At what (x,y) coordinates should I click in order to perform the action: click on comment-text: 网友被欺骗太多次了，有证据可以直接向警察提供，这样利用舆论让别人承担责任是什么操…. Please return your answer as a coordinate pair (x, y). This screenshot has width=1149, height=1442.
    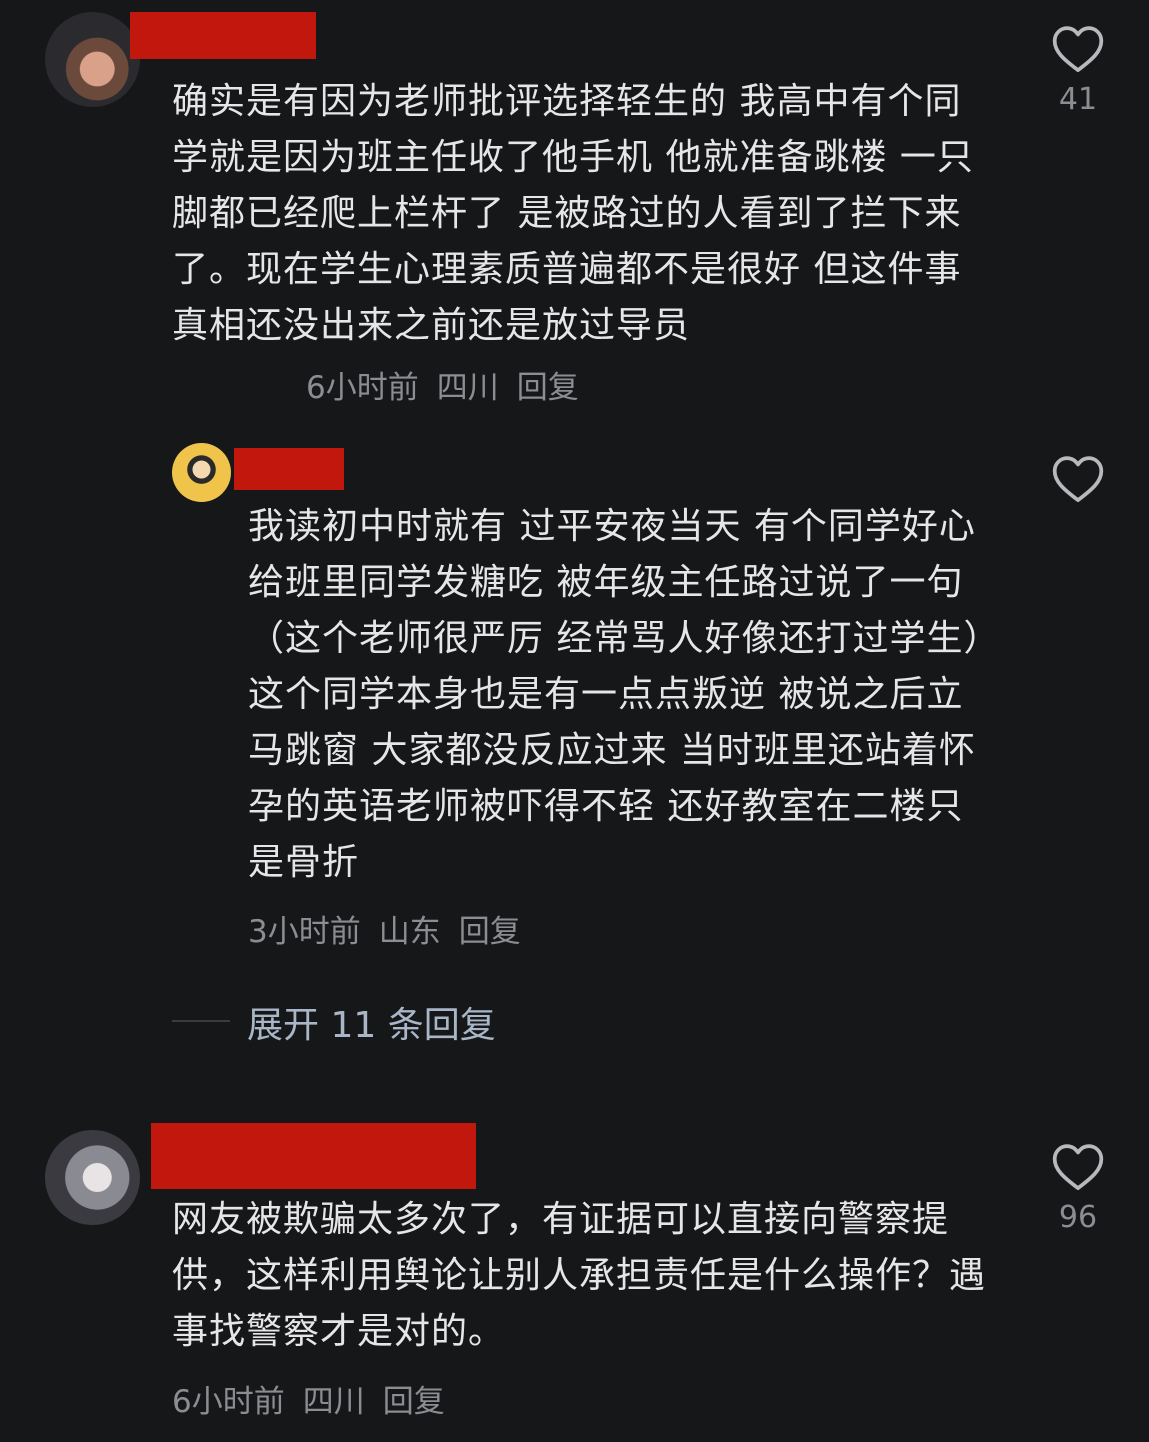
    Looking at the image, I should click on (579, 1275).